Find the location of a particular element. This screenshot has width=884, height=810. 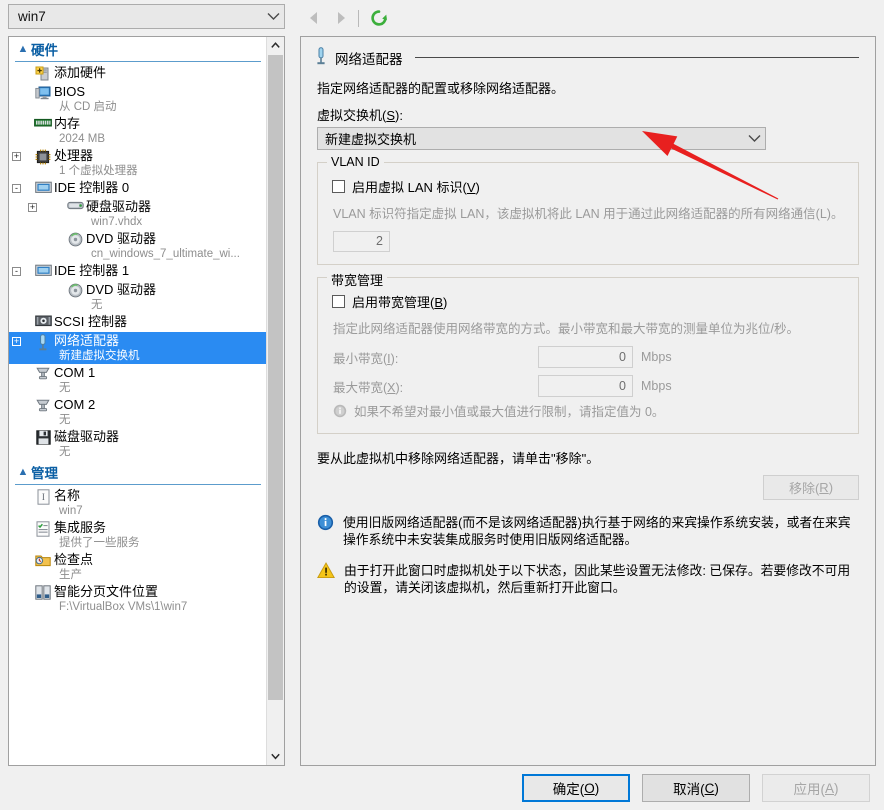

tree-item: 检查点 生产 is located at coordinates (138, 567).